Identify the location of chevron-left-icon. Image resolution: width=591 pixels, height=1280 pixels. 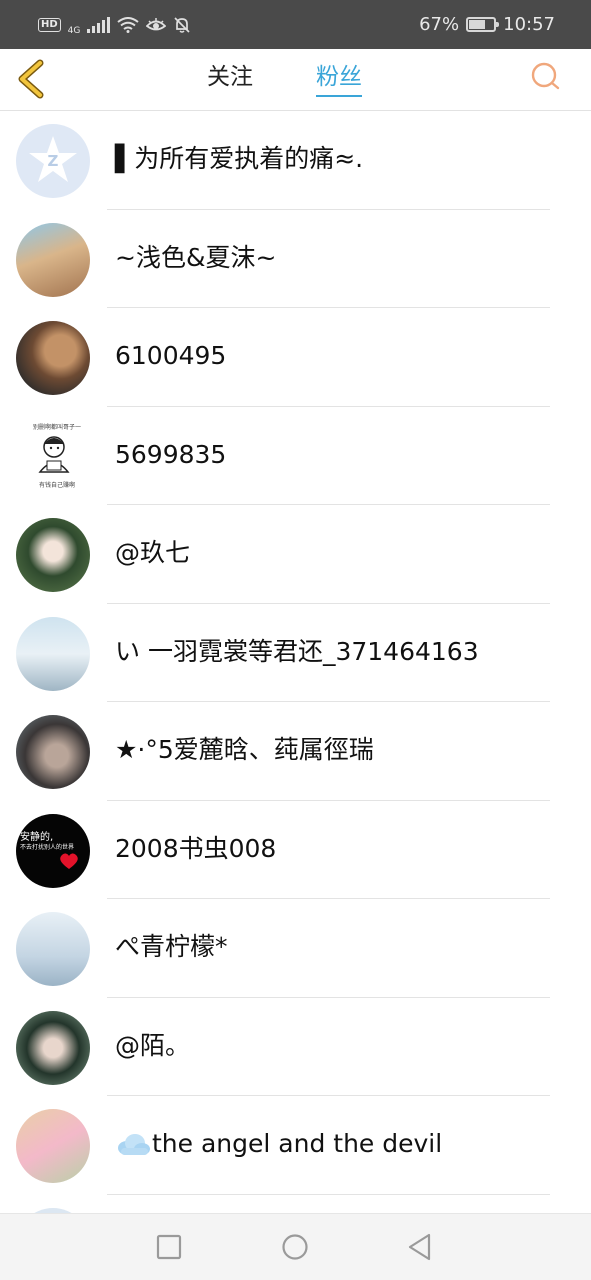
(32, 79).